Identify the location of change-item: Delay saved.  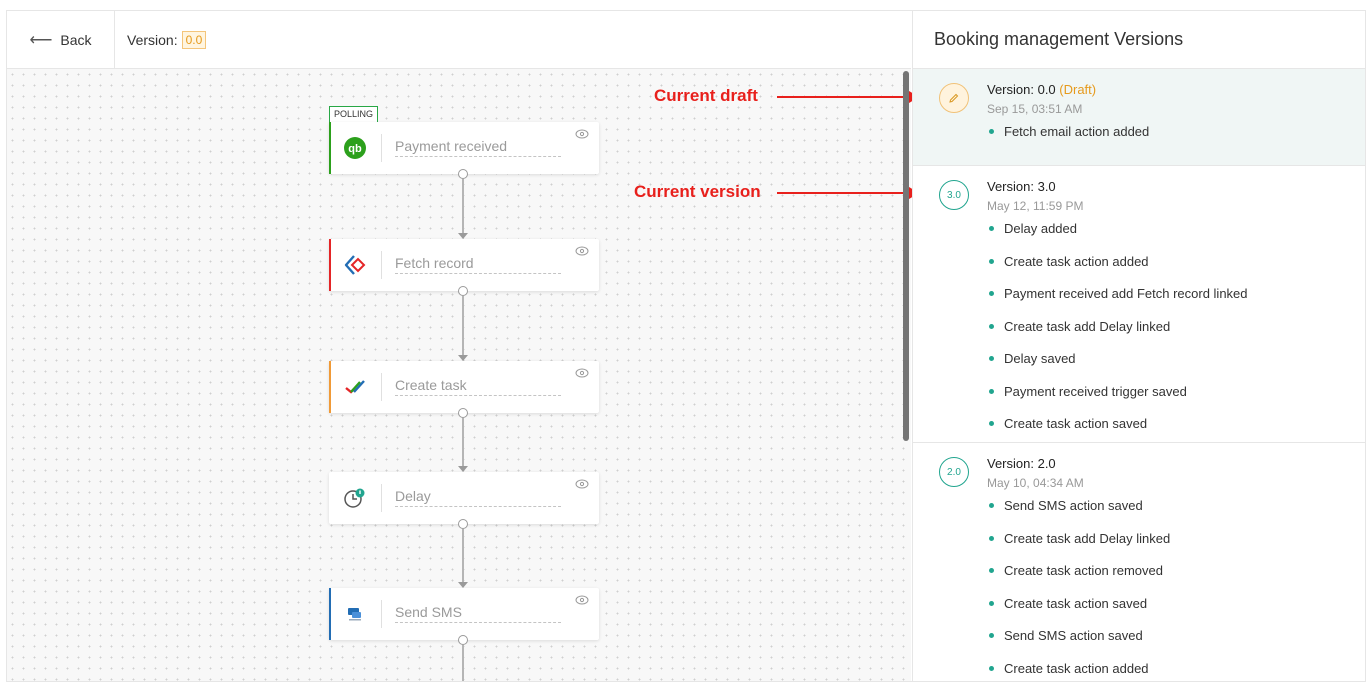
(1172, 367).